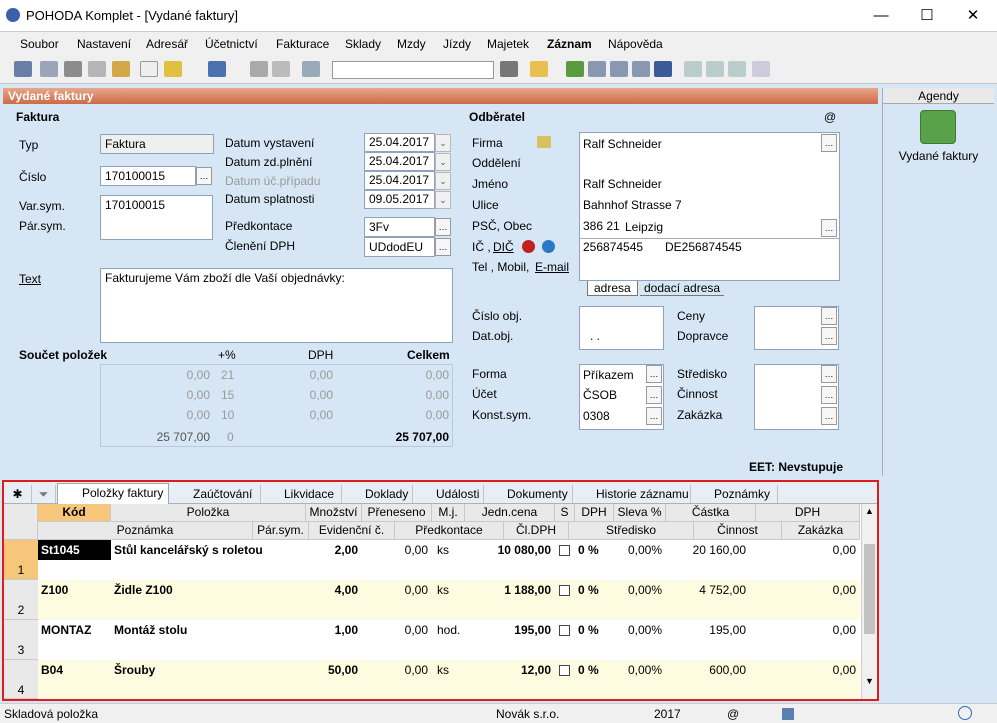 The width and height of the screenshot is (997, 723). I want to click on scroll-down-icon: ▼, so click(869, 682).